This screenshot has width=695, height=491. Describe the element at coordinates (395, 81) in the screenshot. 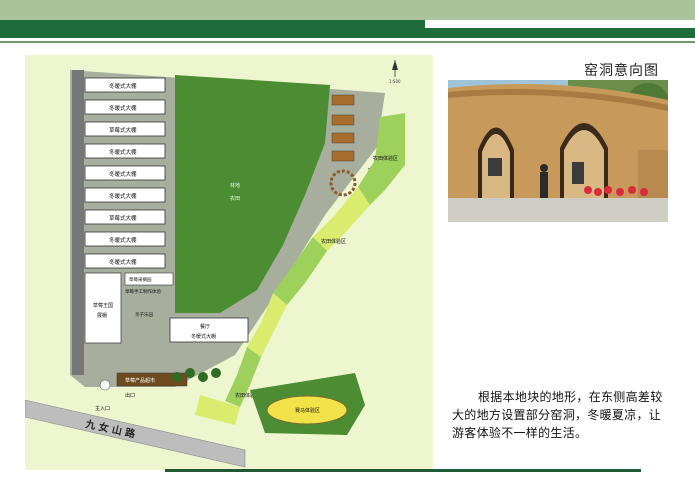

I see `scale-label: 1:500` at that location.